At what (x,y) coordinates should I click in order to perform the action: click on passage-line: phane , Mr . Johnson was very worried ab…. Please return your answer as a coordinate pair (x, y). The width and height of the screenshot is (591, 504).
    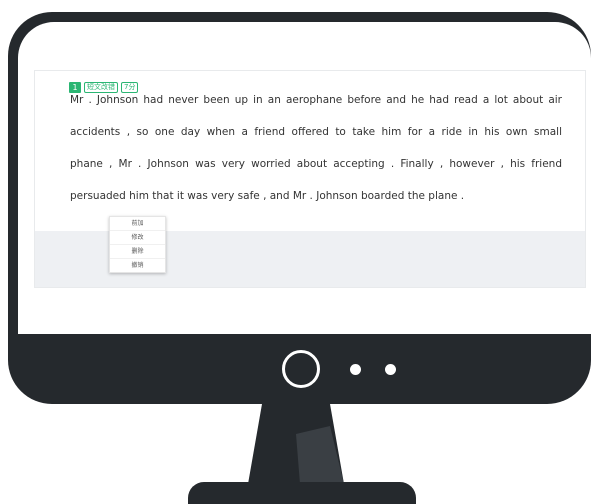
    Looking at the image, I should click on (316, 164).